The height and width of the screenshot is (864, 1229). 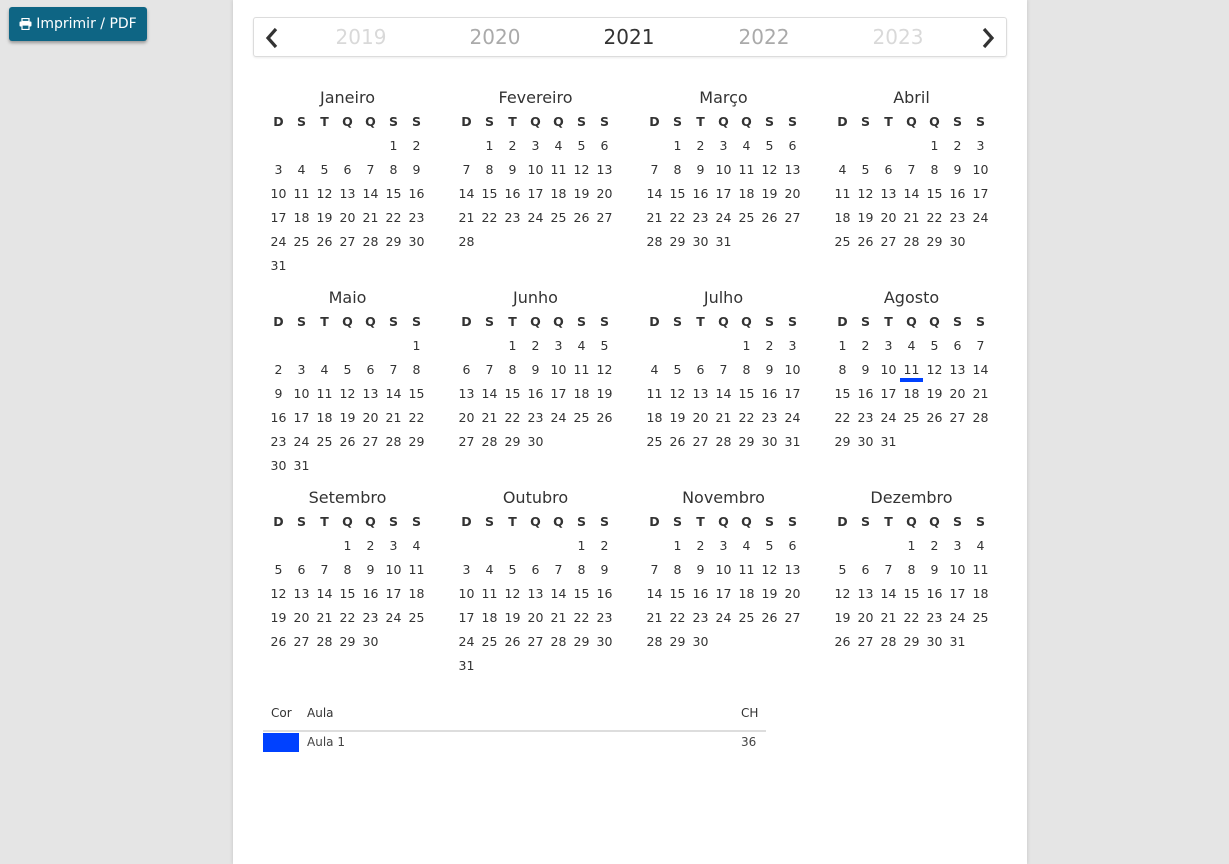 What do you see at coordinates (898, 37) in the screenshot?
I see `year-4: 2023` at bounding box center [898, 37].